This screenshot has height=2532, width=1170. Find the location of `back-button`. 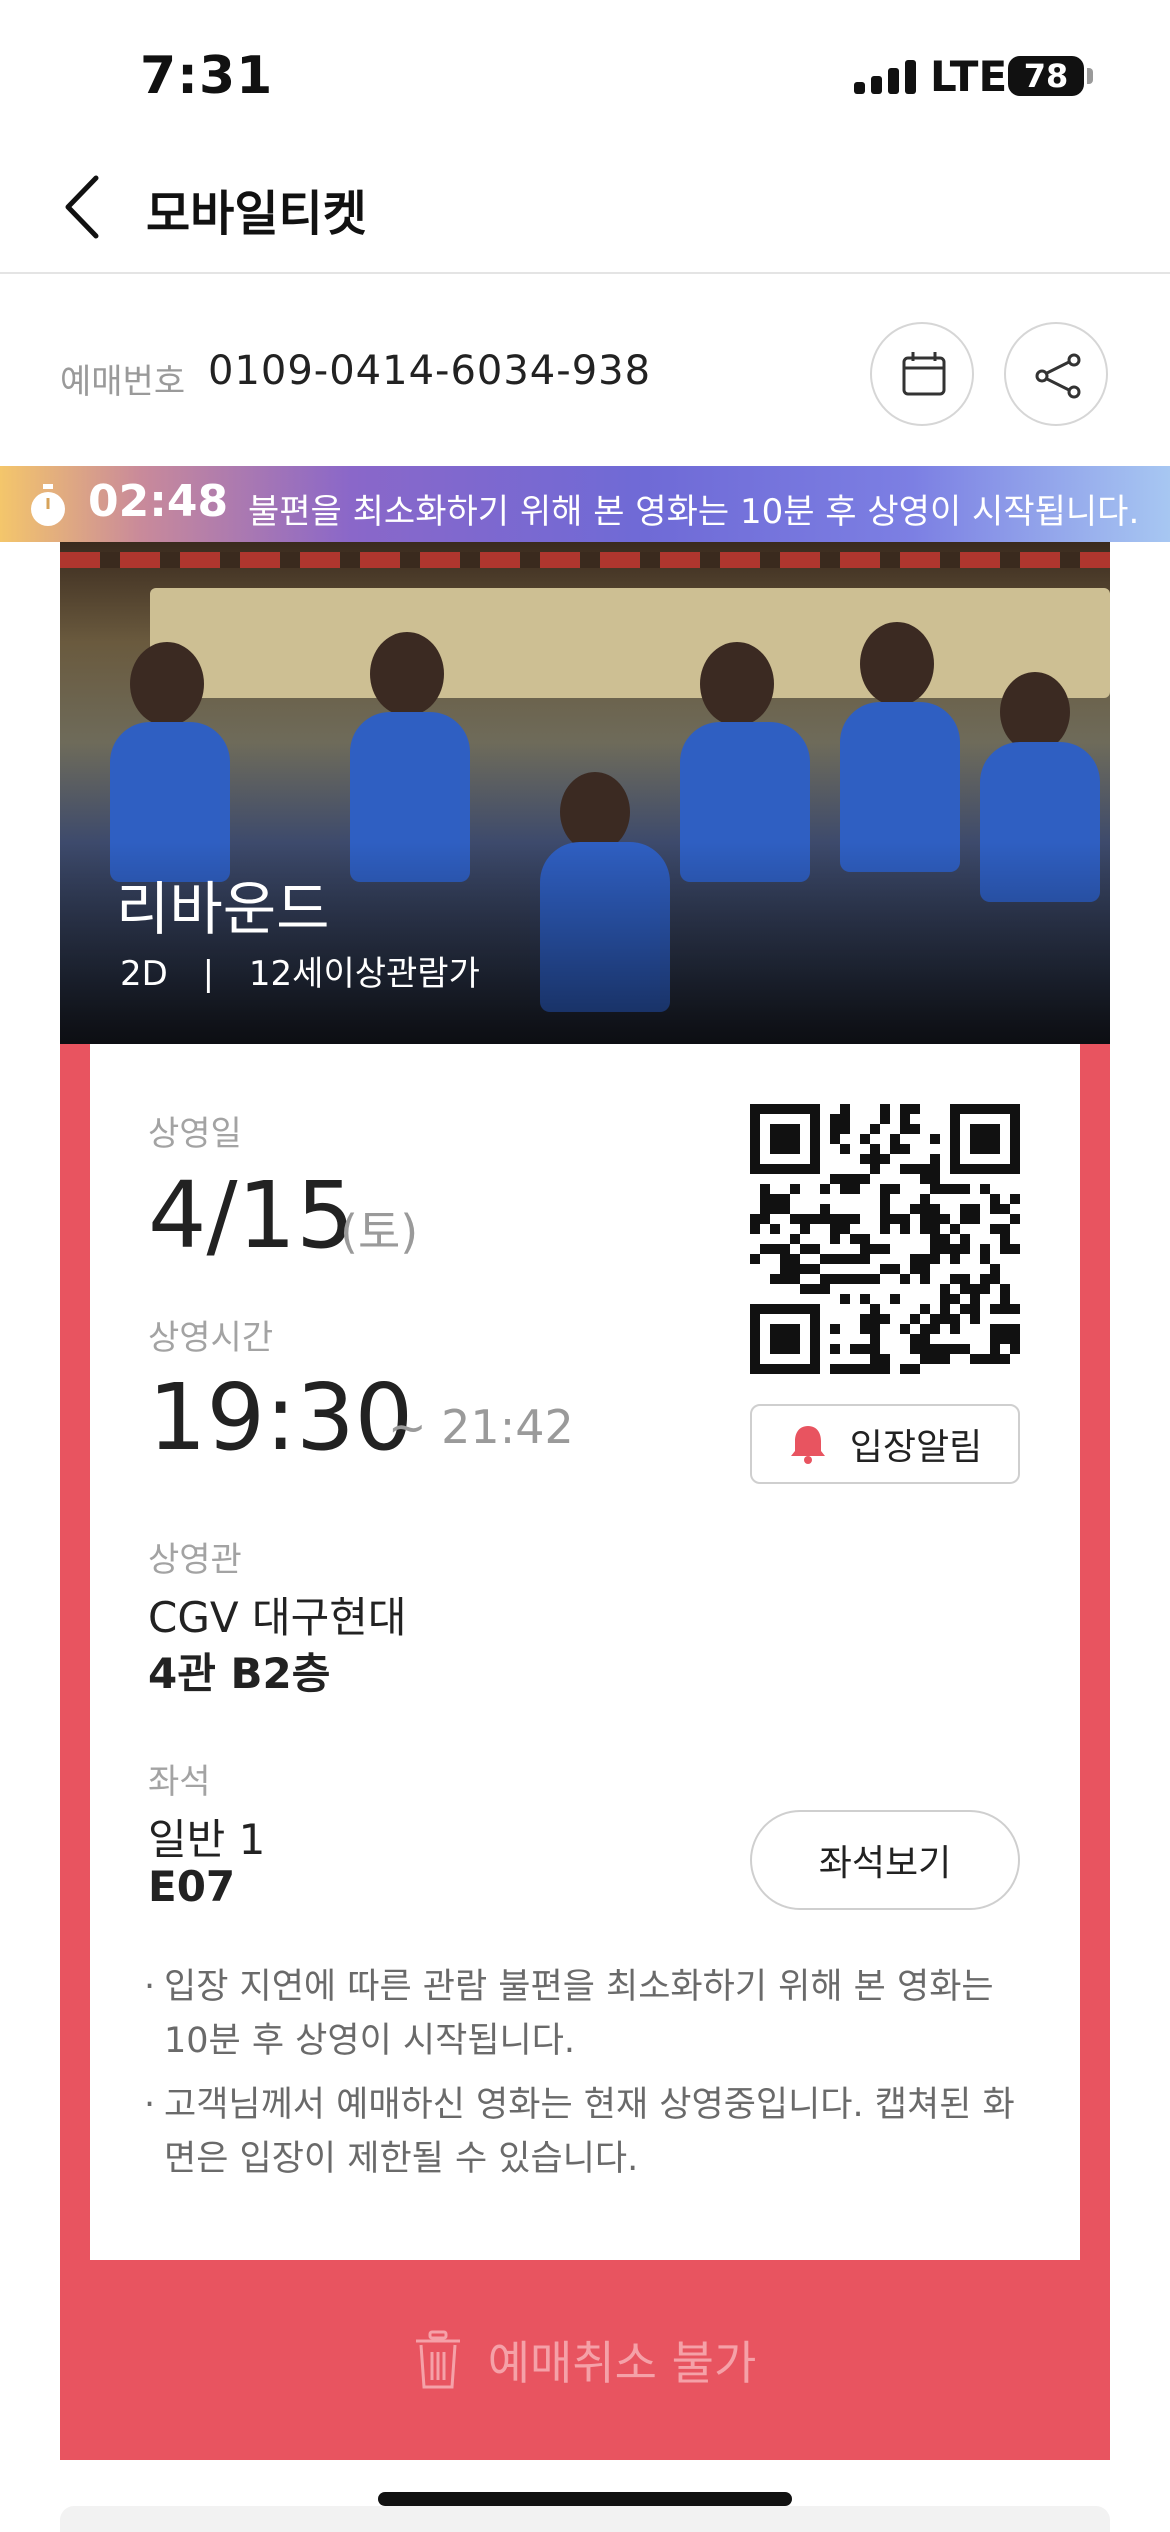

back-button is located at coordinates (86, 207).